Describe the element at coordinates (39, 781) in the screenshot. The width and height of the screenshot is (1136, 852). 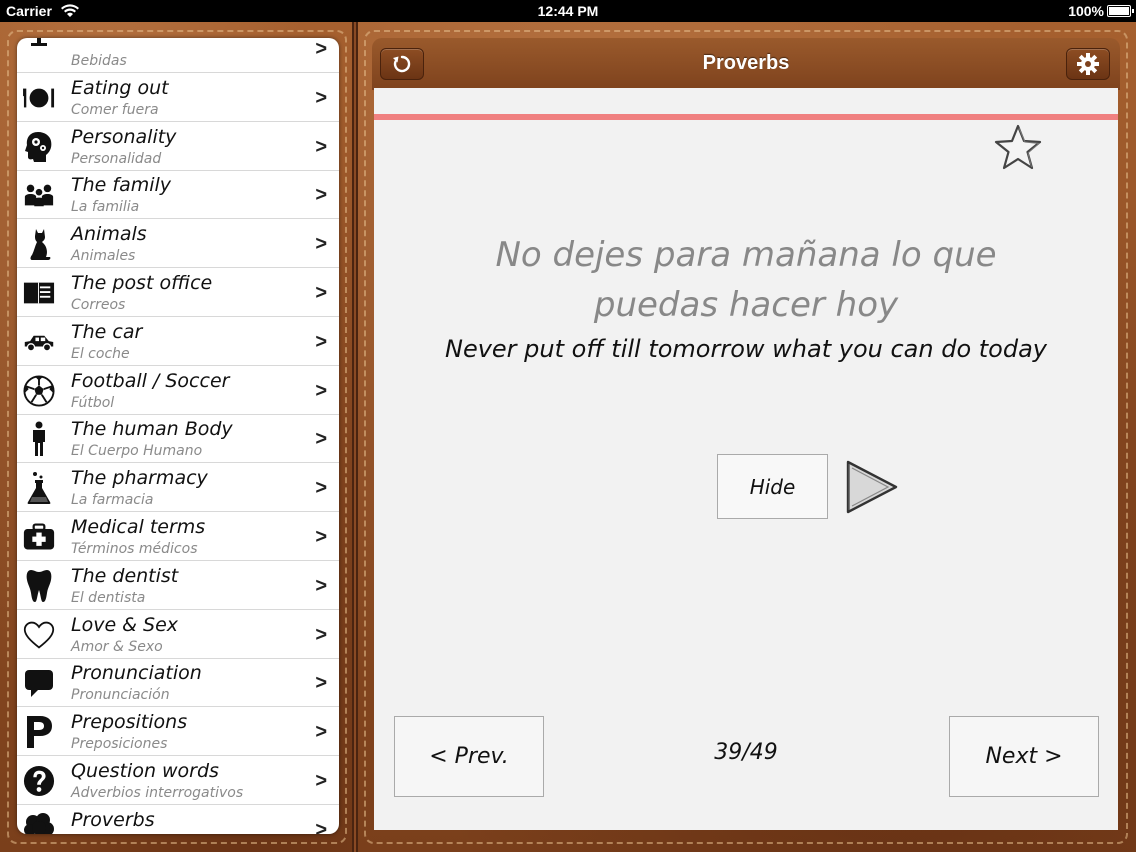
I see `question-icon` at that location.